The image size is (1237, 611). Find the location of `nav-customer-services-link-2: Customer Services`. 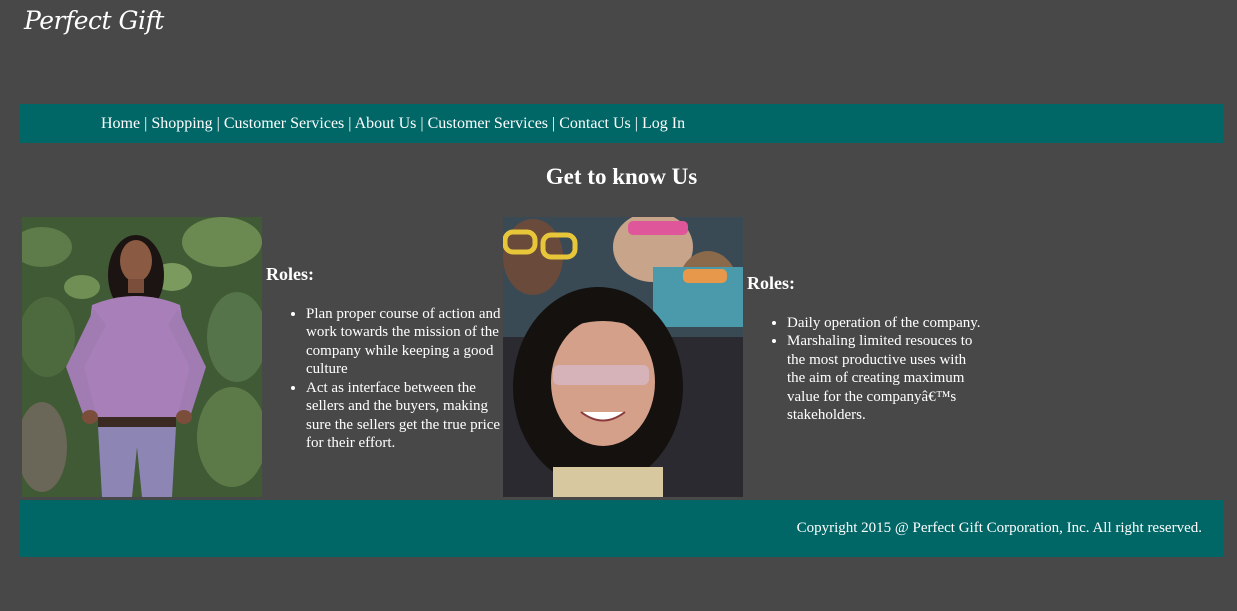

nav-customer-services-link-2: Customer Services is located at coordinates (488, 123).